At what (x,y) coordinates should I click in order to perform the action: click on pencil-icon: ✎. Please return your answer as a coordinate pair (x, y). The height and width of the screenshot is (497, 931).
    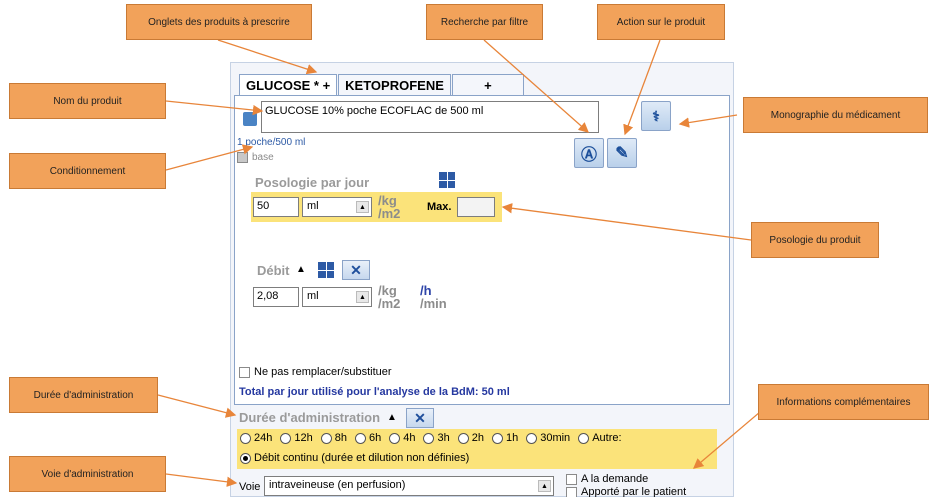
    Looking at the image, I should click on (622, 153).